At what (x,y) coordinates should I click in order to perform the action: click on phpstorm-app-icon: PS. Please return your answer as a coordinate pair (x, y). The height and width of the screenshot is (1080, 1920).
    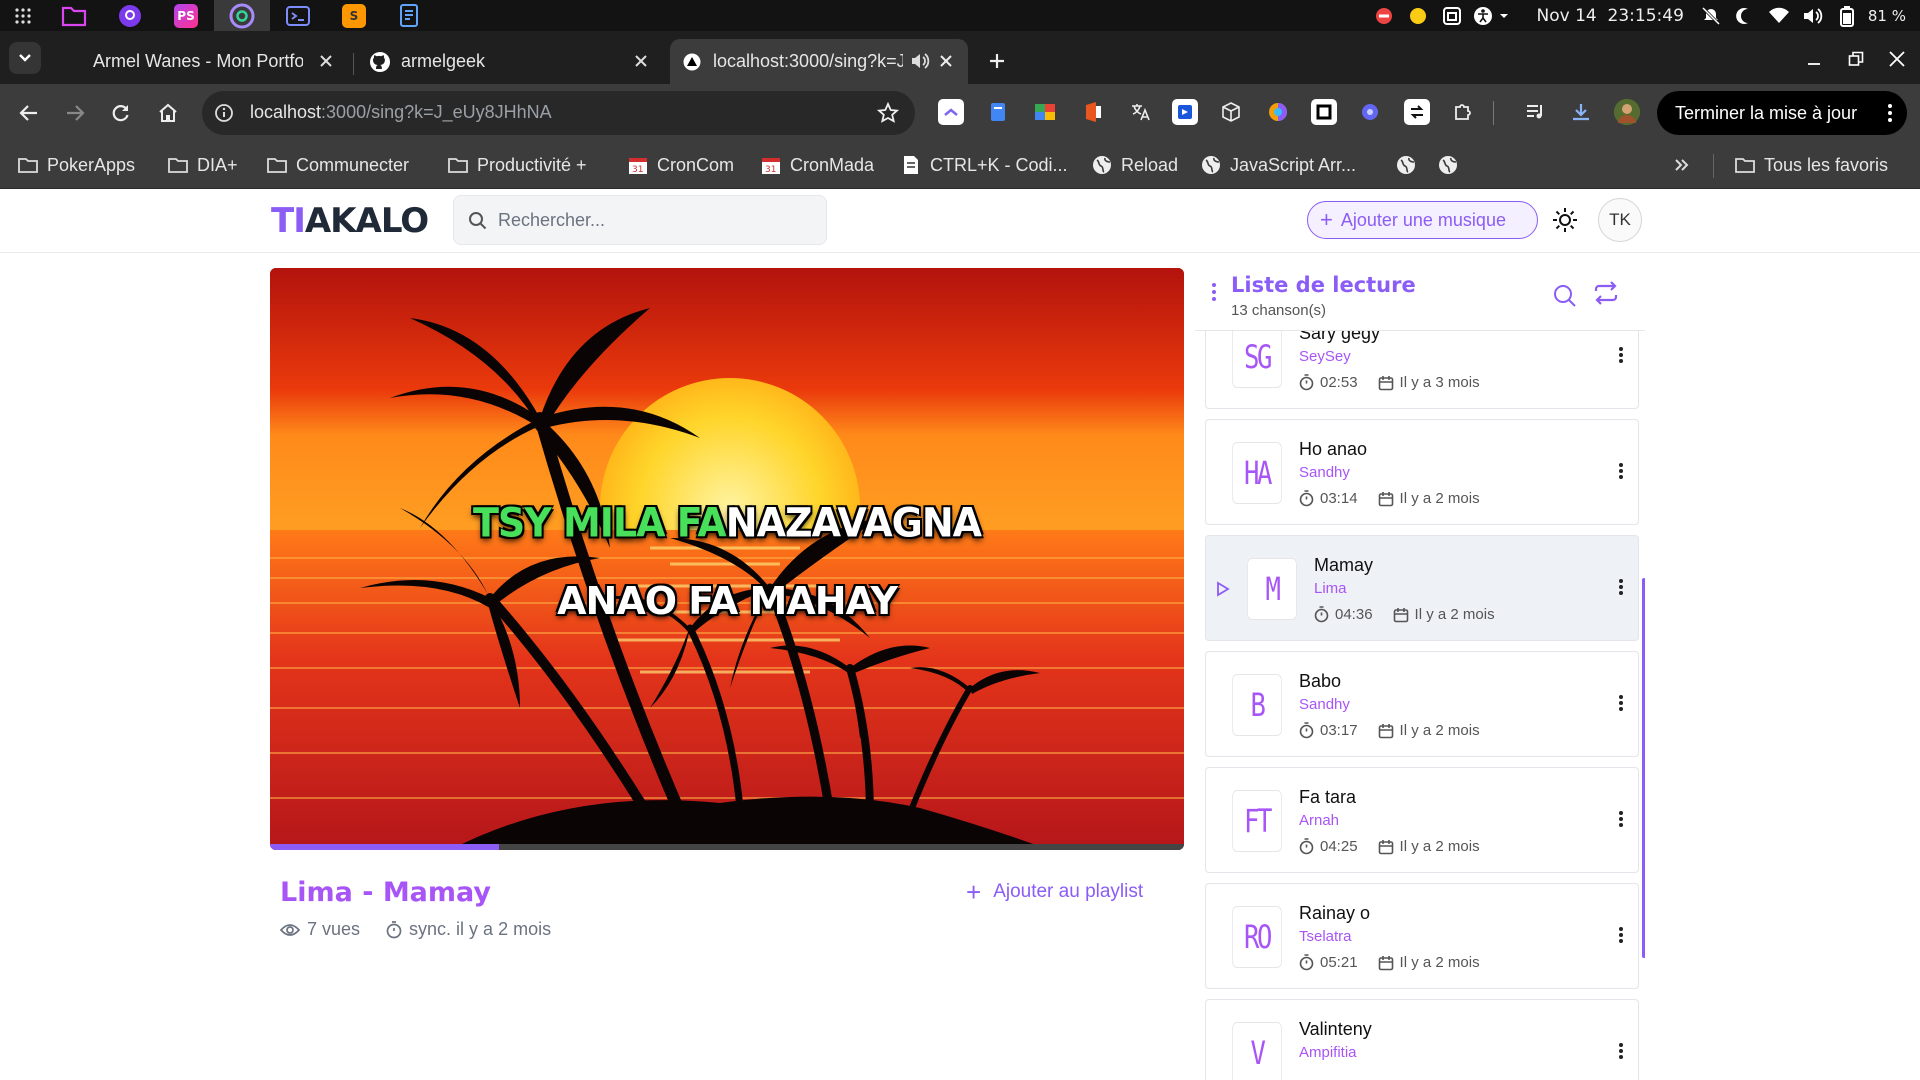
    Looking at the image, I should click on (186, 15).